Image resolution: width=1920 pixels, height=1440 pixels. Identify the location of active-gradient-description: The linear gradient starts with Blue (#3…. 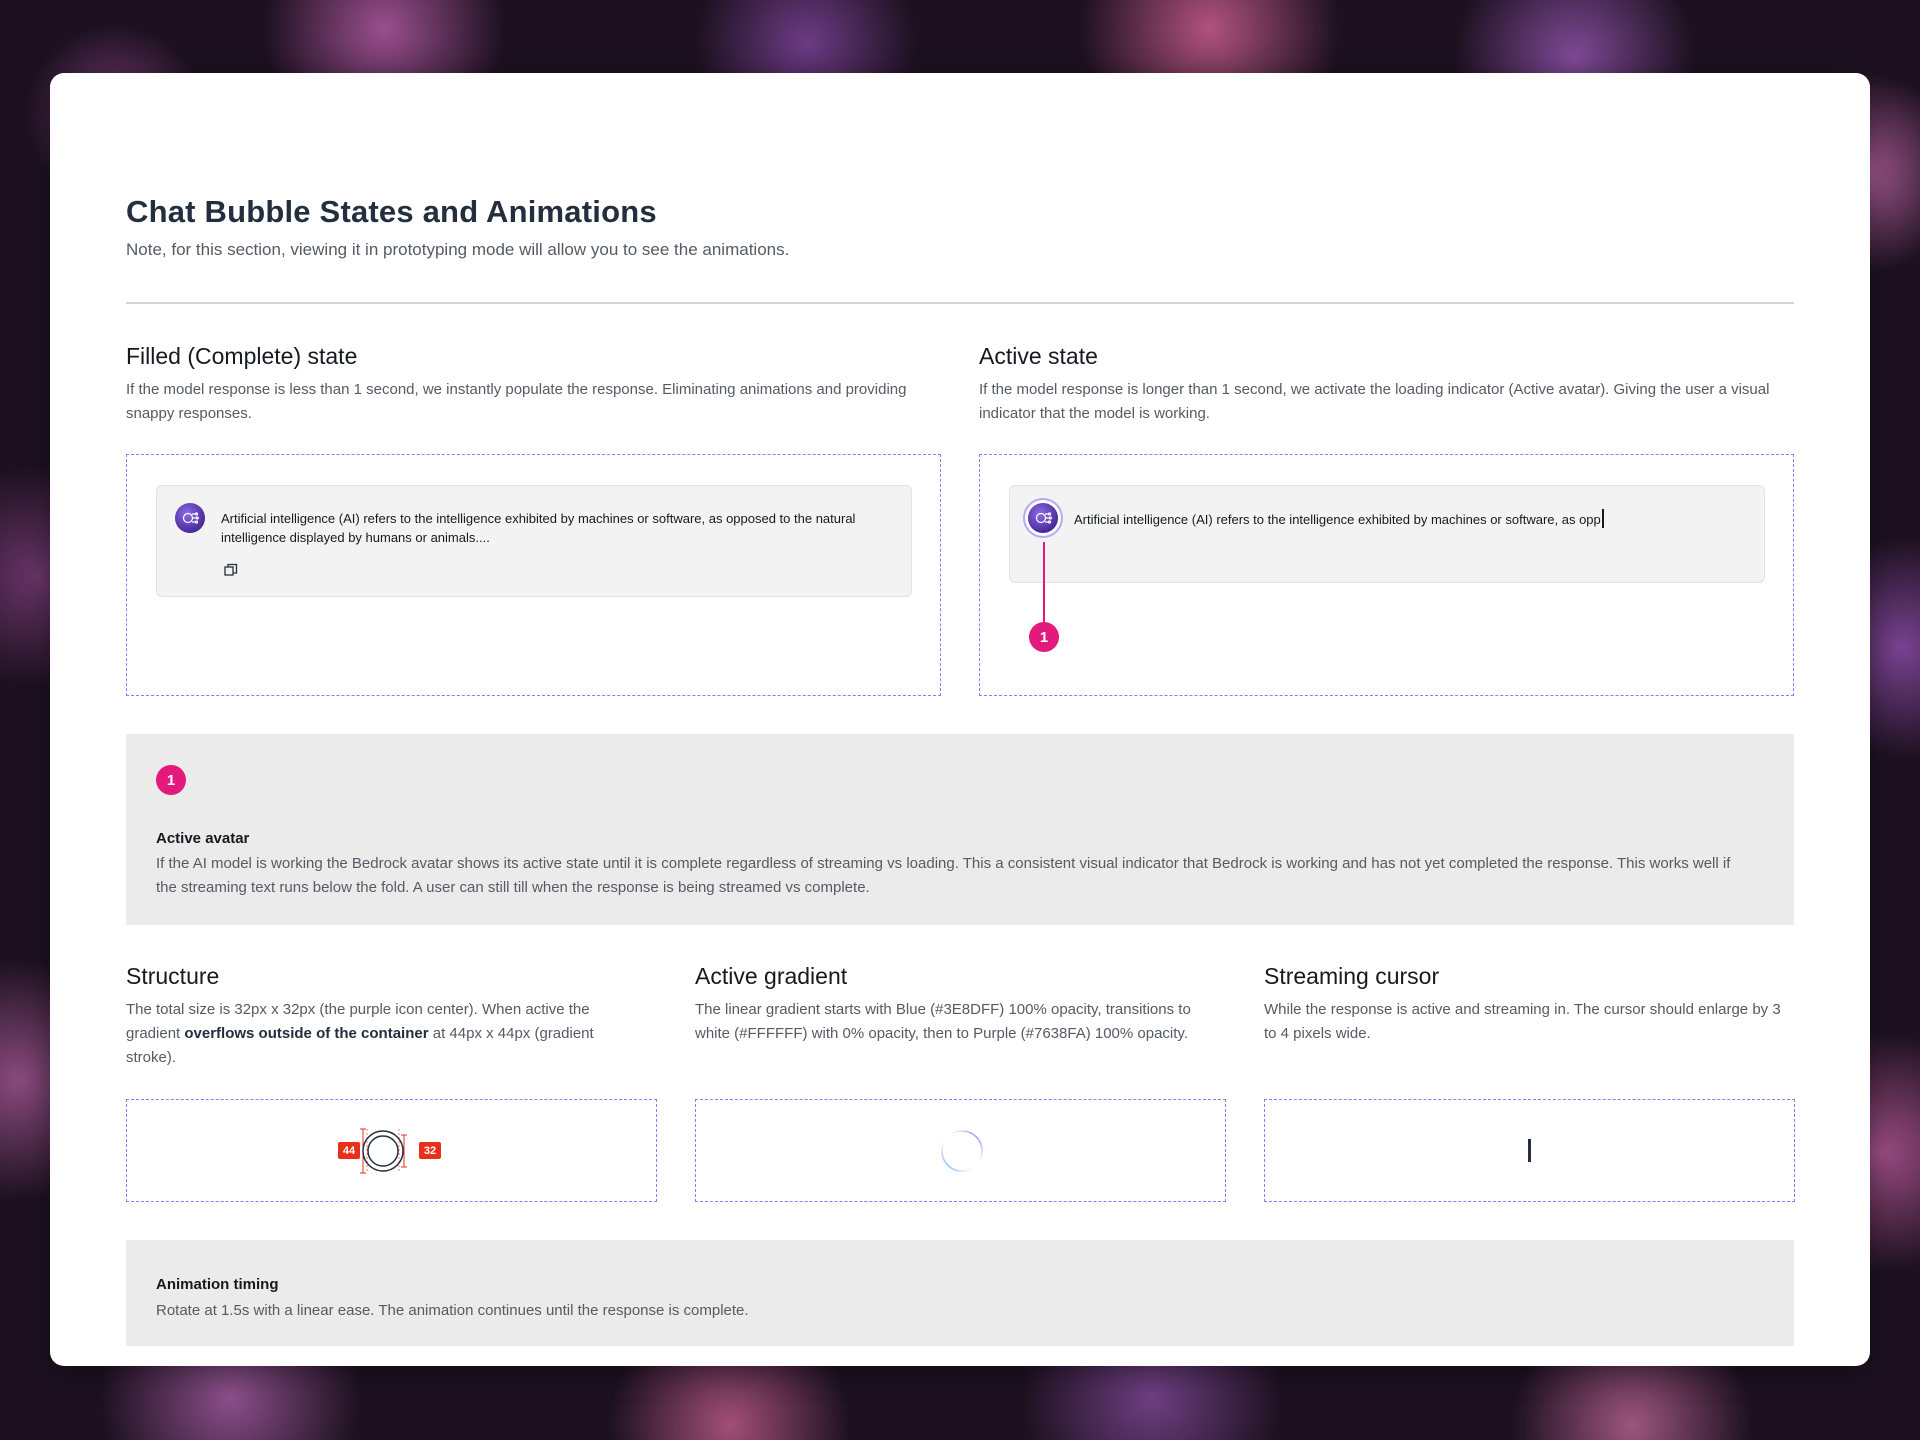
(943, 1021).